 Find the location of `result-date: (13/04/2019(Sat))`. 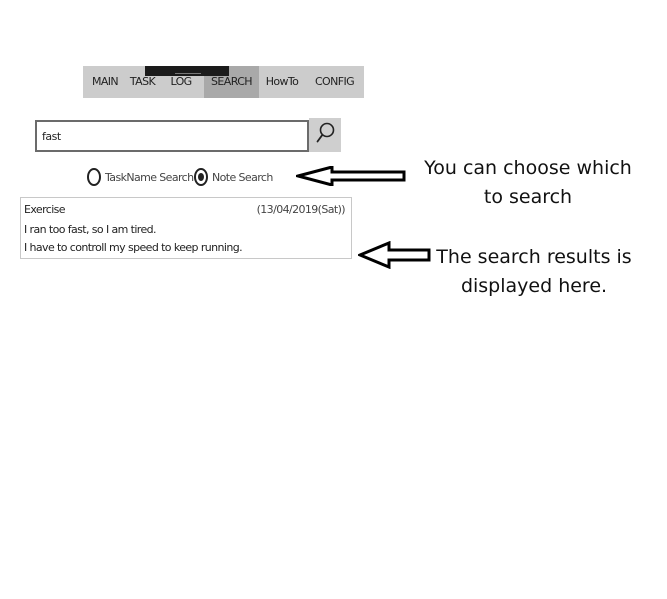

result-date: (13/04/2019(Sat)) is located at coordinates (301, 209).